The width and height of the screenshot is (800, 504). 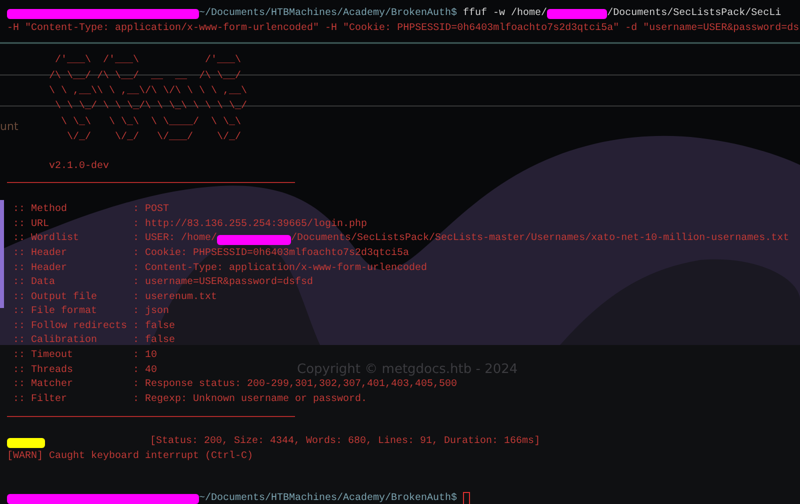 What do you see at coordinates (223, 283) in the screenshot?
I see `setting-value: : username=USER&password=dsfsd` at bounding box center [223, 283].